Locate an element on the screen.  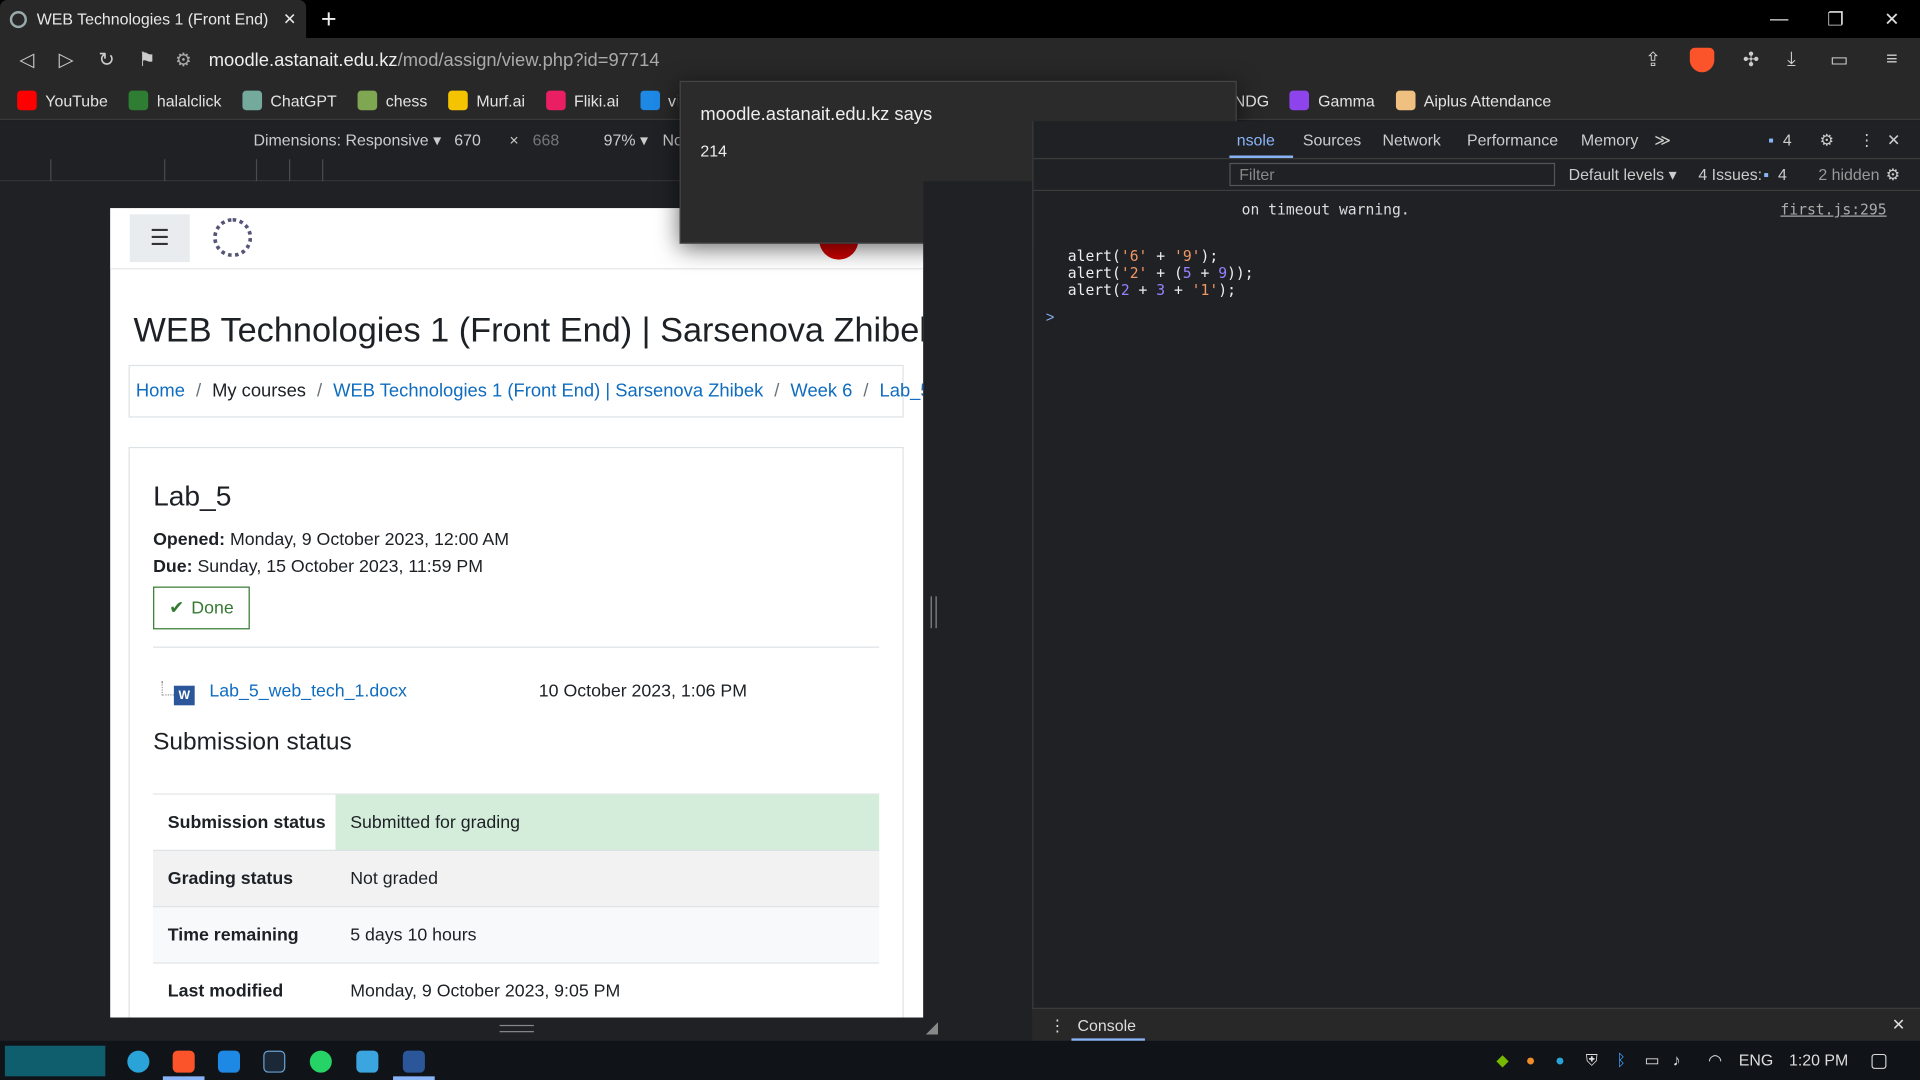
restore-icon: ❐ is located at coordinates (1835, 19).